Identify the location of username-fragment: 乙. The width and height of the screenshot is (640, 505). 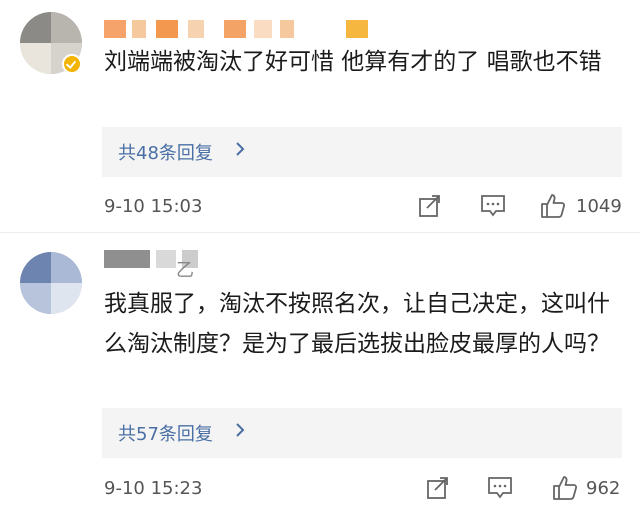
(185, 270).